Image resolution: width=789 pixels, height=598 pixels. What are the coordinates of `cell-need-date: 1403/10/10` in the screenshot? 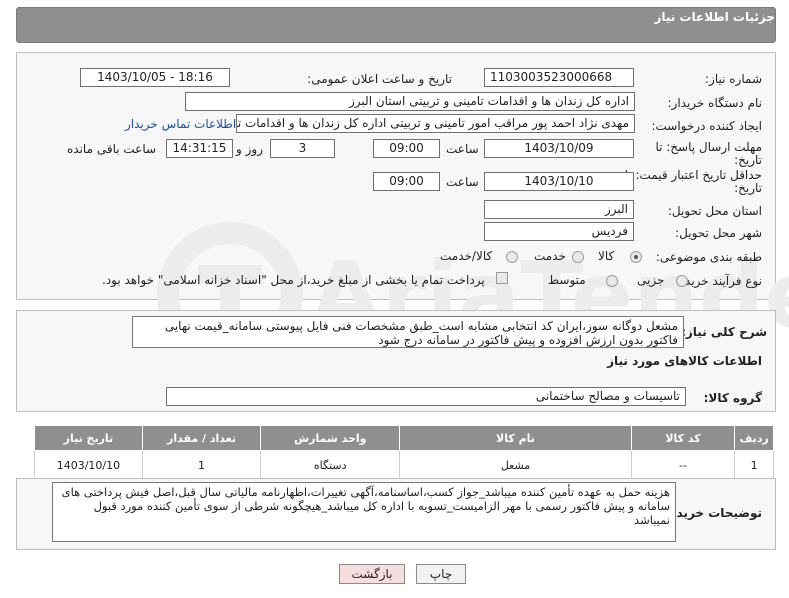 It's located at (88, 465).